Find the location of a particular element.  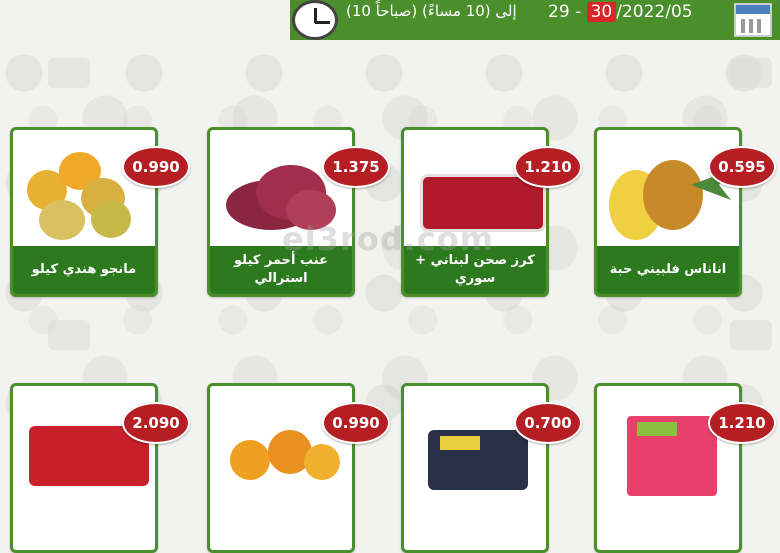

product-label: اناناس فلبيني حبة is located at coordinates (668, 270).